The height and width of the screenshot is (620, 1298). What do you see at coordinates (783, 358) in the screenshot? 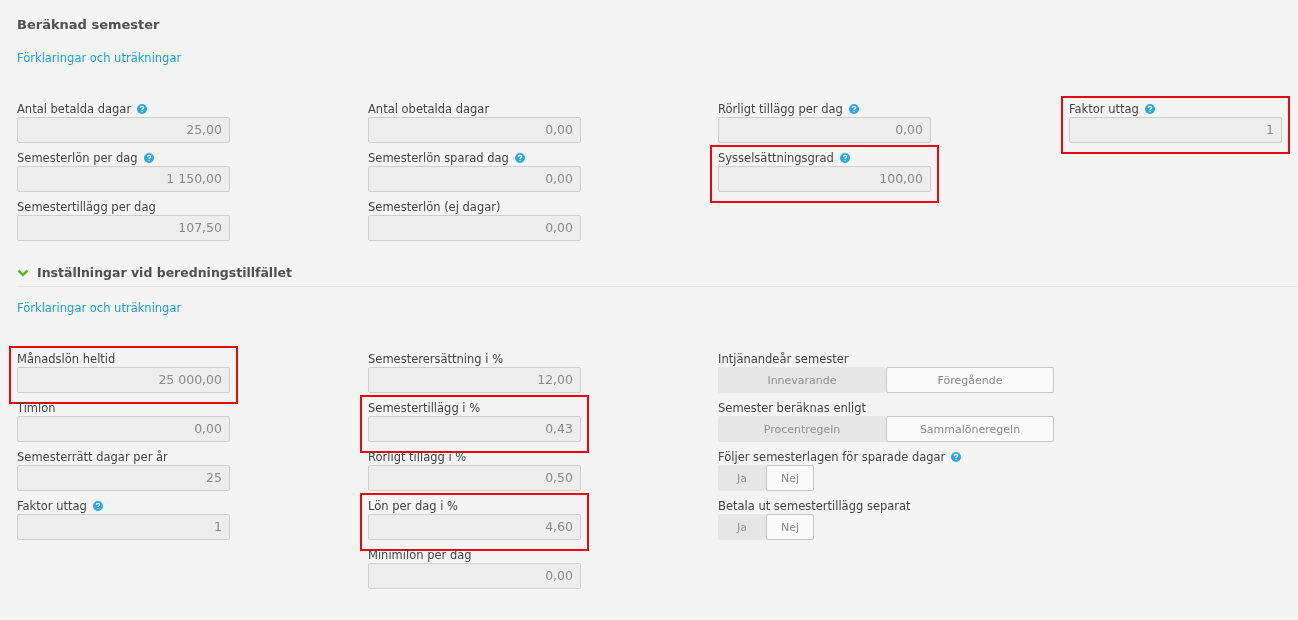
I see `field-label: Intjänandeår semester` at bounding box center [783, 358].